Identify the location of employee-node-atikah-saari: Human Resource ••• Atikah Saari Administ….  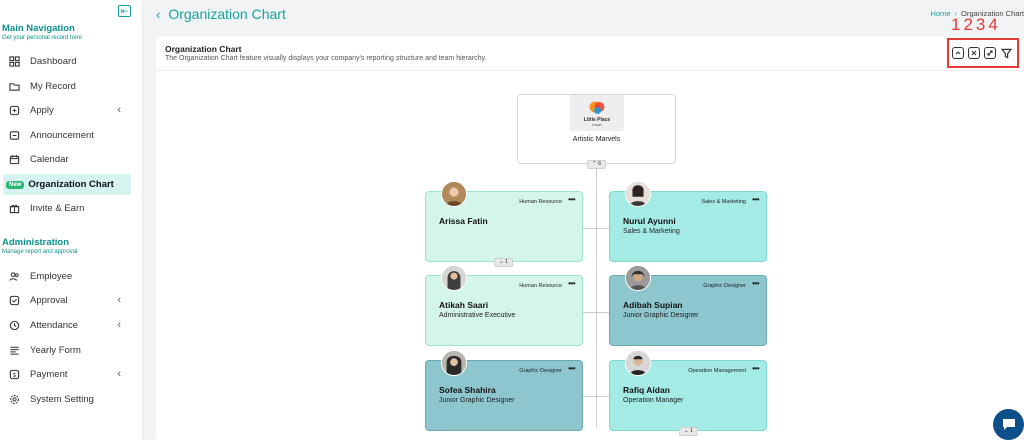
(504, 305).